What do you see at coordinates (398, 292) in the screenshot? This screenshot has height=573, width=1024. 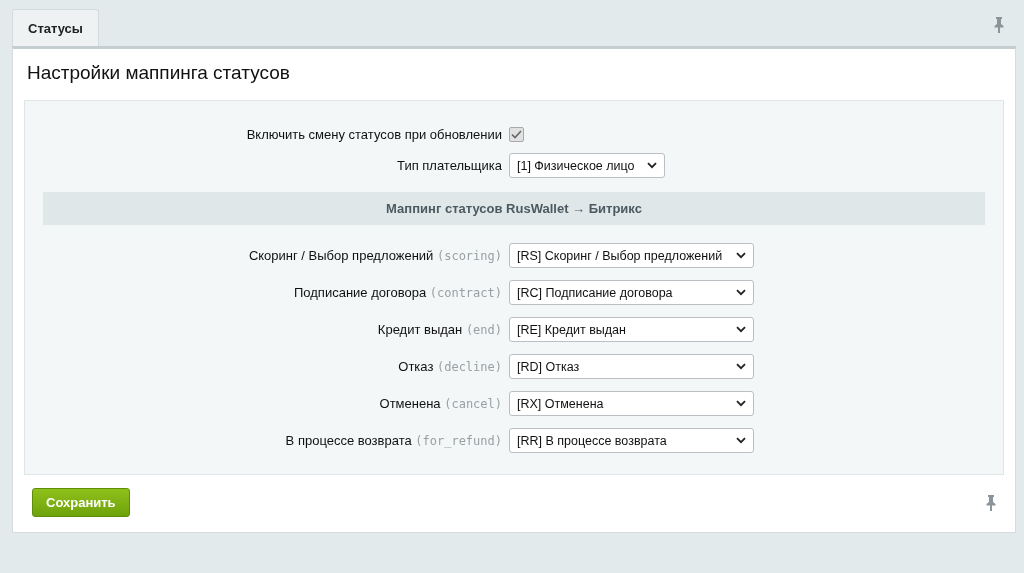 I see `field-label: Подписание договора (contract)` at bounding box center [398, 292].